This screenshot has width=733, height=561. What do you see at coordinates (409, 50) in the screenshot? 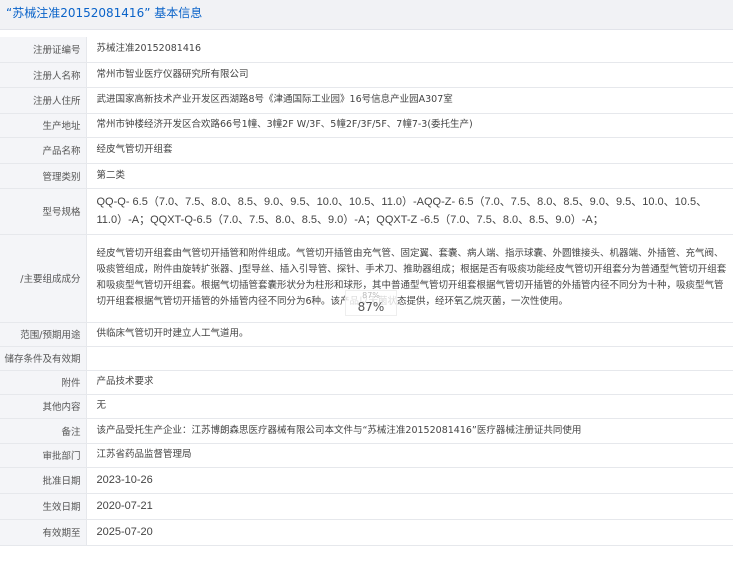
I see `row-value: 苏械注准20152081416` at bounding box center [409, 50].